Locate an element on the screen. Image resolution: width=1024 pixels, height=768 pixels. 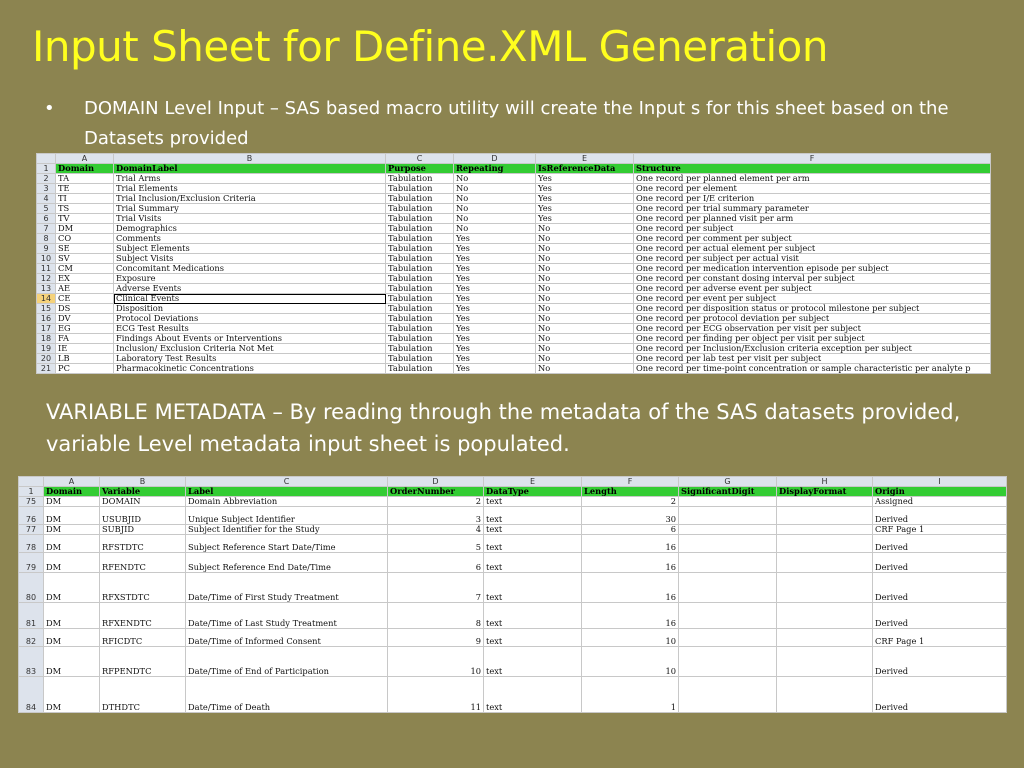
header-cell: Repeating is located at coordinates (494, 168).